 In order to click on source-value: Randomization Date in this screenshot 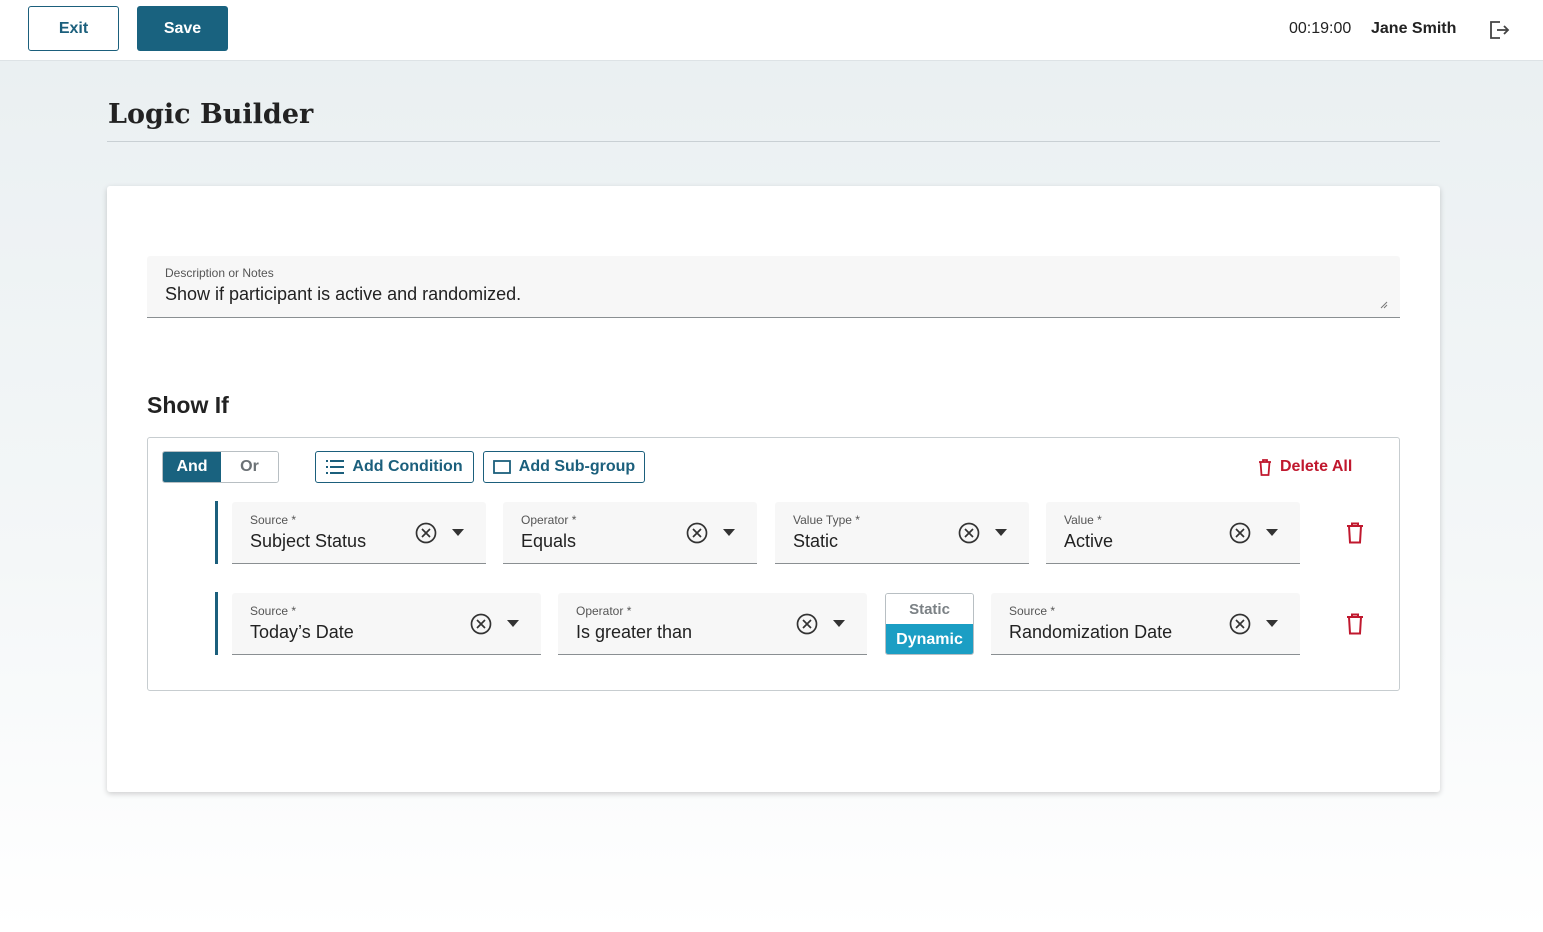, I will do `click(1091, 632)`.